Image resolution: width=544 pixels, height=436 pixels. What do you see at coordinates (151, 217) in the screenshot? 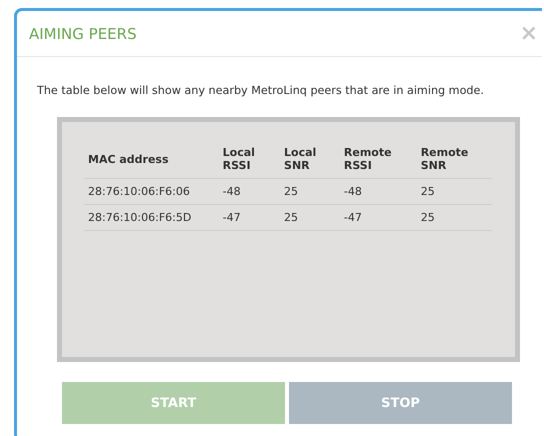
I see `table-cell: 28:76:10:06:F6:5D` at bounding box center [151, 217].